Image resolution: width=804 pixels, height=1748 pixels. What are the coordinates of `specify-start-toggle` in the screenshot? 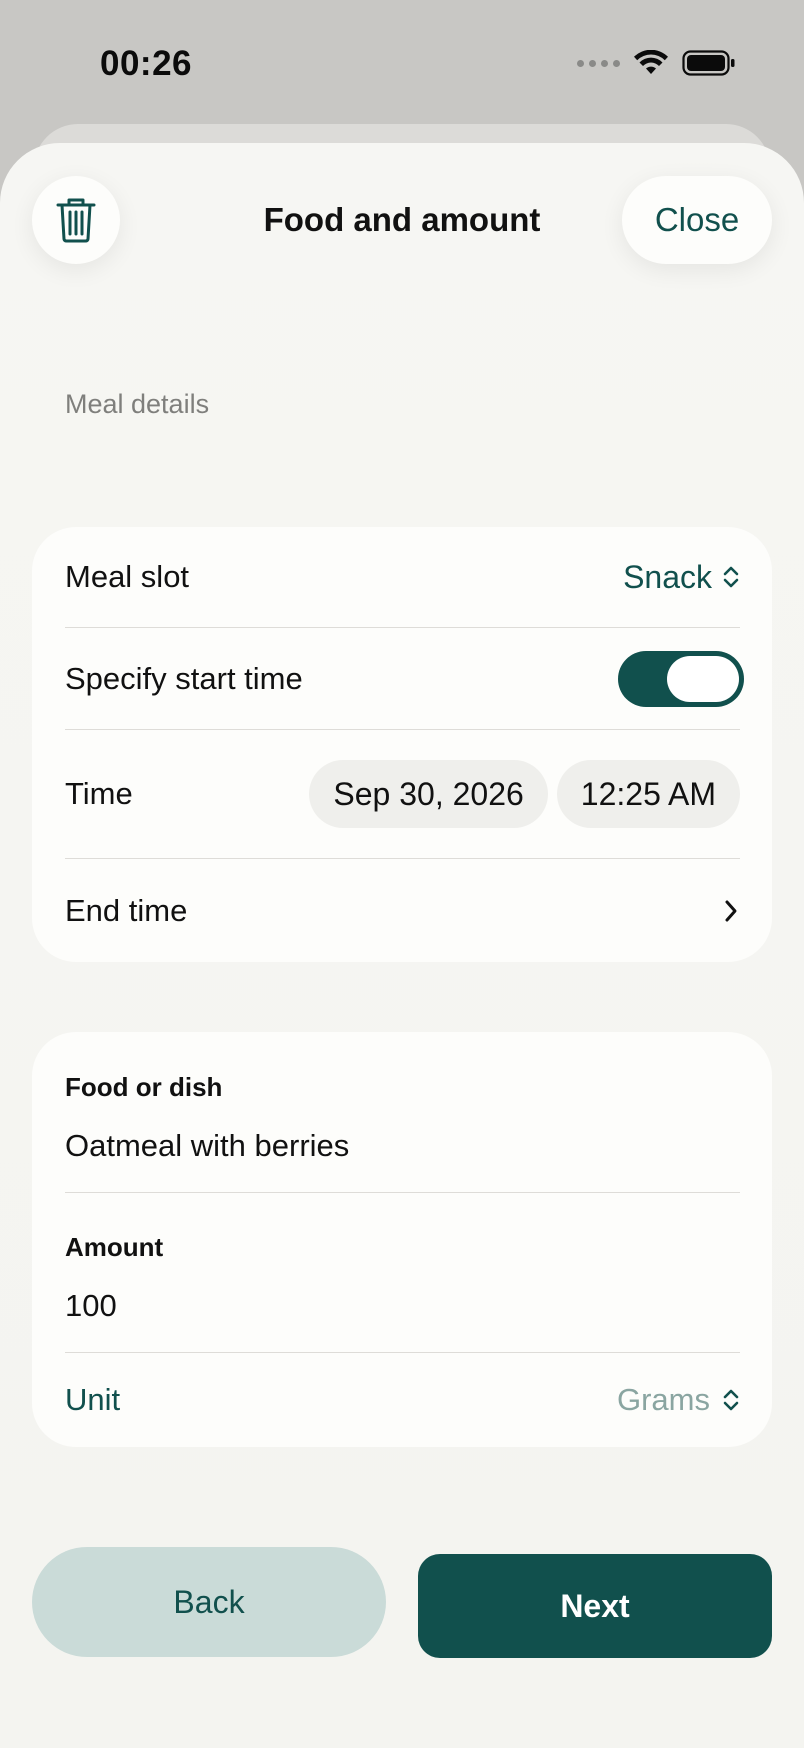 It's located at (681, 678).